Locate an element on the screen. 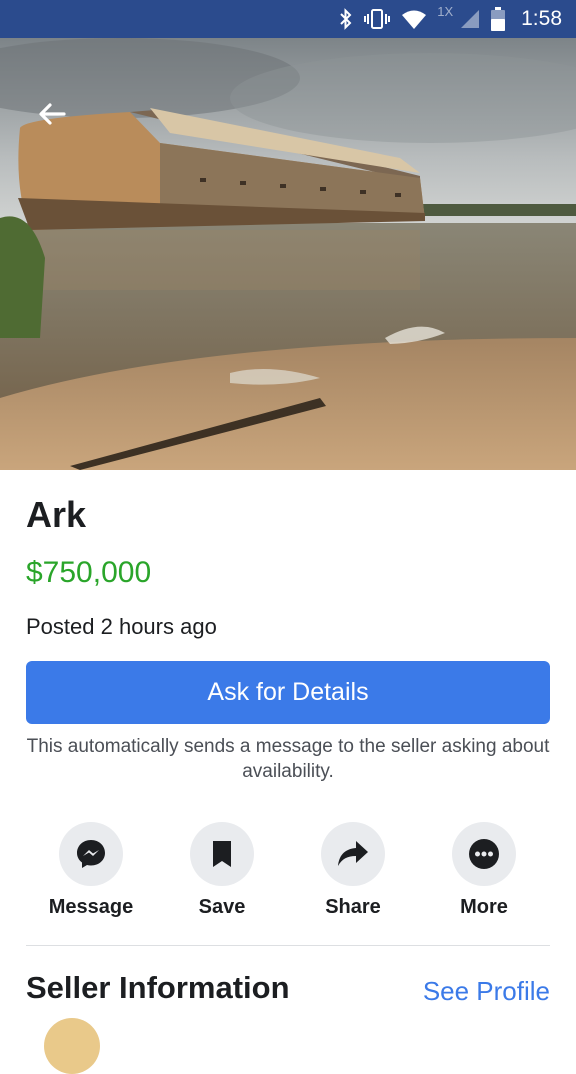 This screenshot has width=576, height=1074. message-button: Message is located at coordinates (91, 870).